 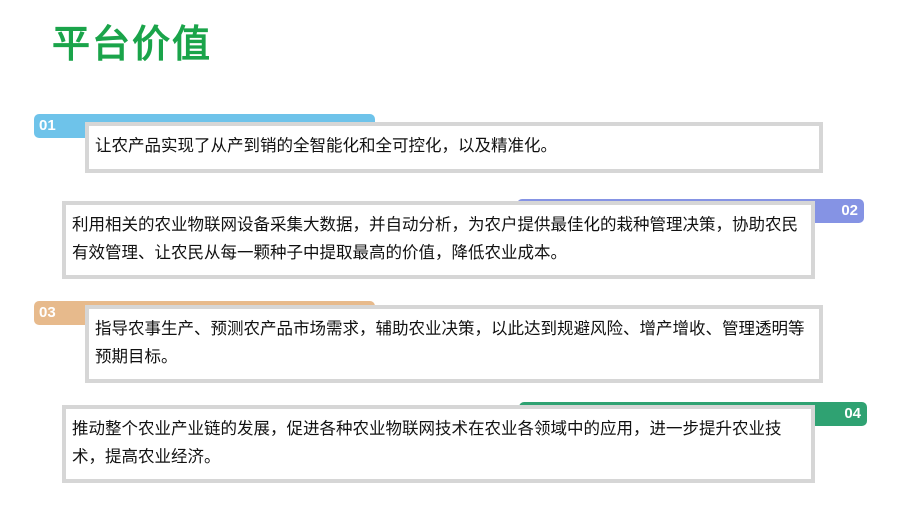 What do you see at coordinates (454, 147) in the screenshot?
I see `item-01-text-card: 让农产品实现了从产到销的全智能化和全可控化，以及精准化。` at bounding box center [454, 147].